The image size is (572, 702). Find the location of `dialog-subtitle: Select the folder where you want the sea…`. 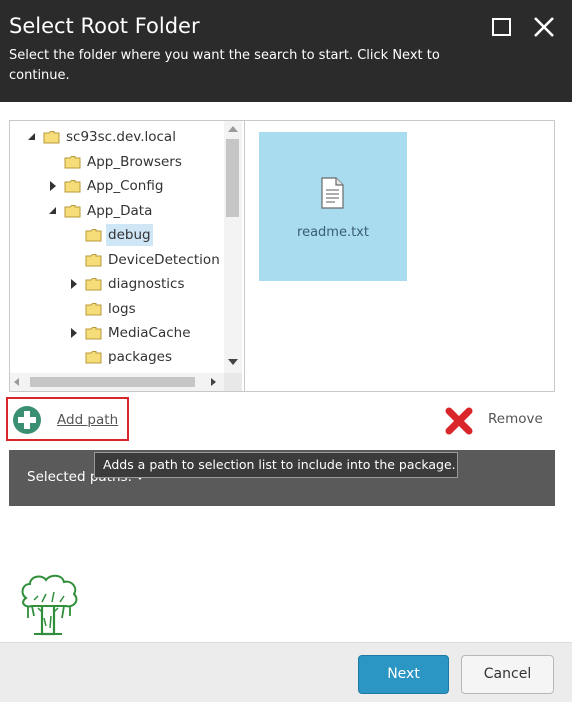

dialog-subtitle: Select the folder where you want the sea… is located at coordinates (224, 65).